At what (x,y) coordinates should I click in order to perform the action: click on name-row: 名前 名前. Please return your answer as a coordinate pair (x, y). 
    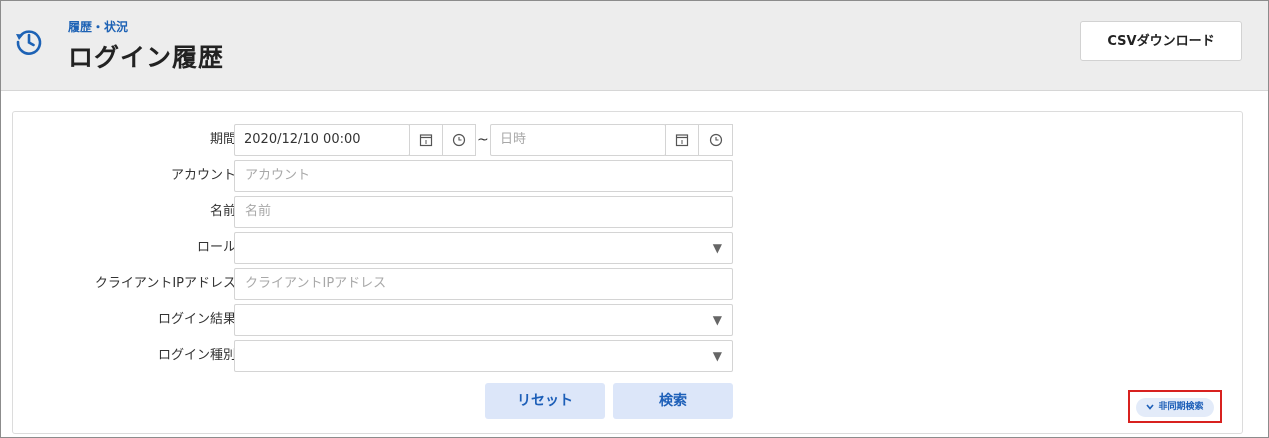
    Looking at the image, I should click on (383, 212).